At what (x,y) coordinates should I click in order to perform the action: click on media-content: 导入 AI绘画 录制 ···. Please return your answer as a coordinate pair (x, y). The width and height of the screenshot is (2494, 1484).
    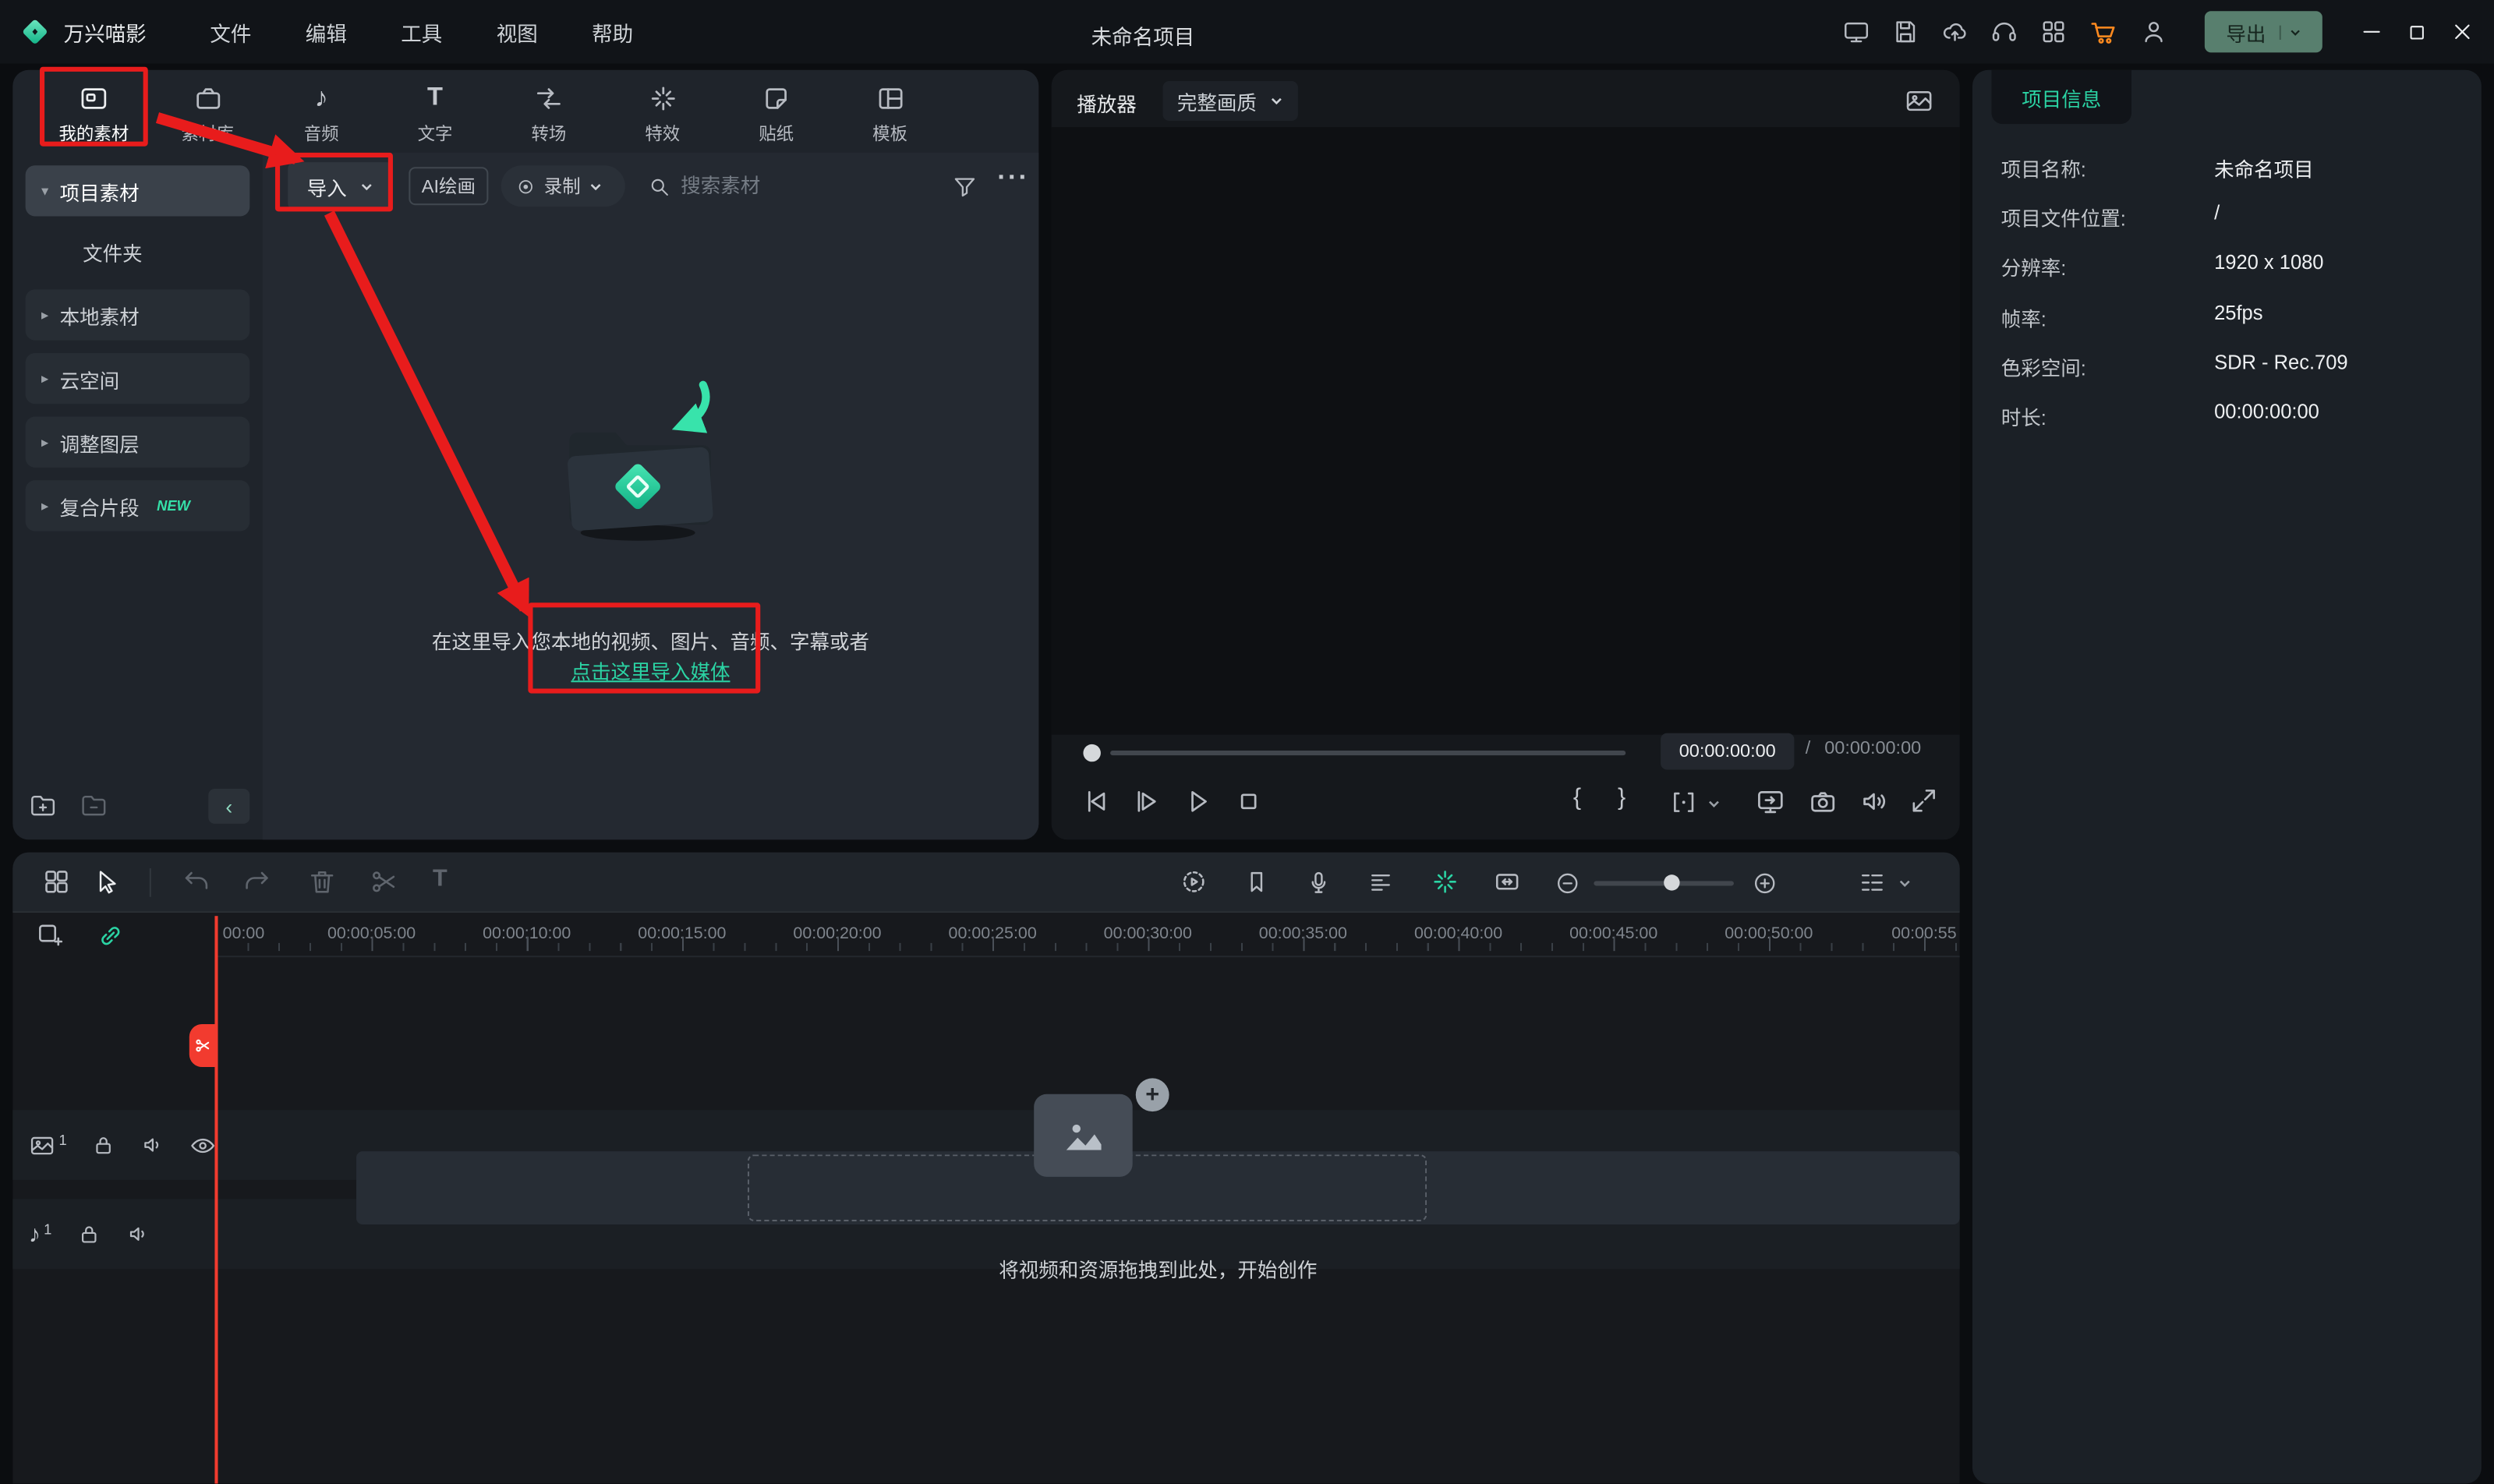
    Looking at the image, I should click on (650, 496).